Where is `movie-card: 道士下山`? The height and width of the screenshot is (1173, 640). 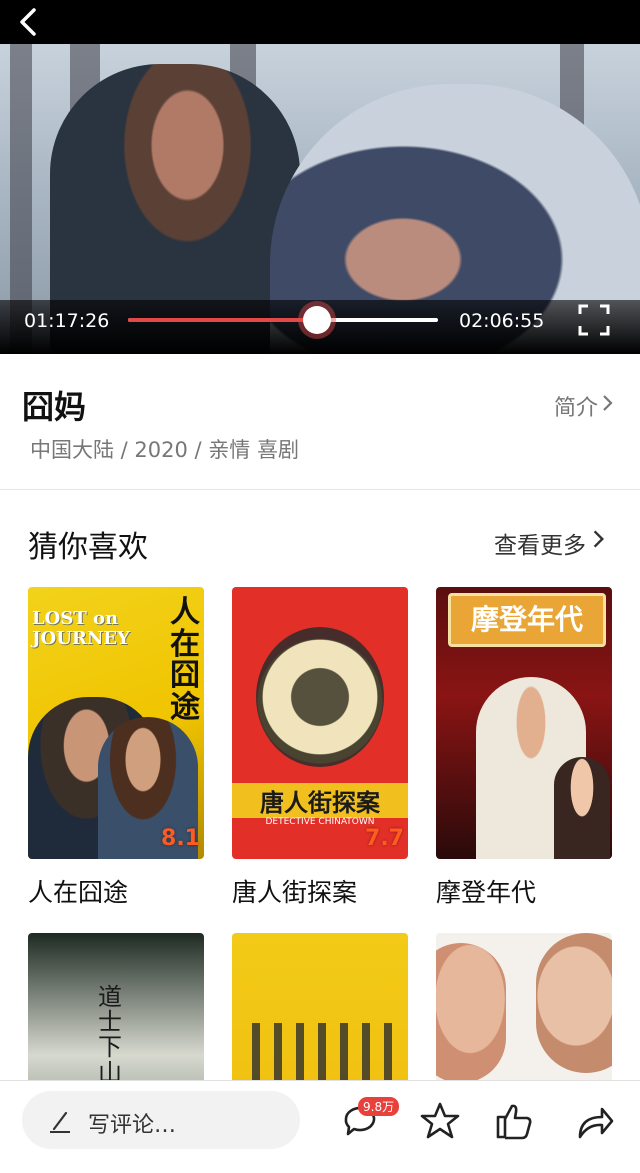 movie-card: 道士下山 is located at coordinates (116, 1006).